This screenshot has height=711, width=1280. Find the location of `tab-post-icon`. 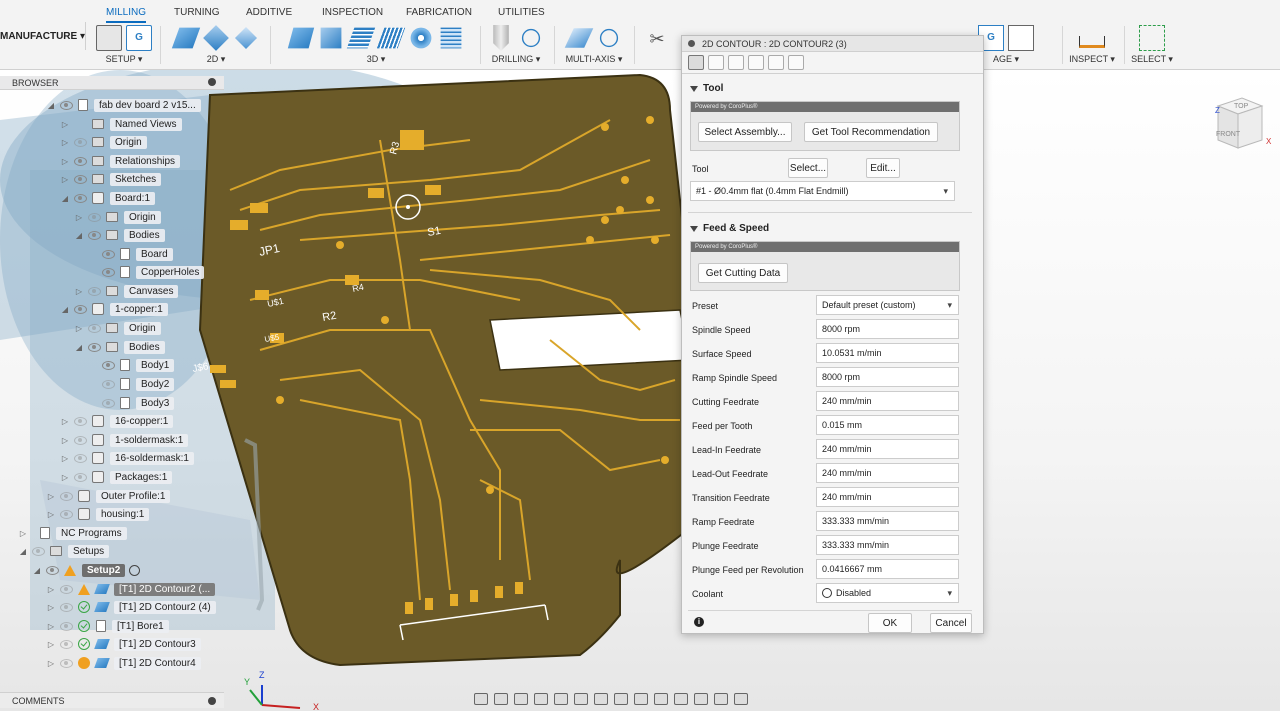

tab-post-icon is located at coordinates (796, 62).